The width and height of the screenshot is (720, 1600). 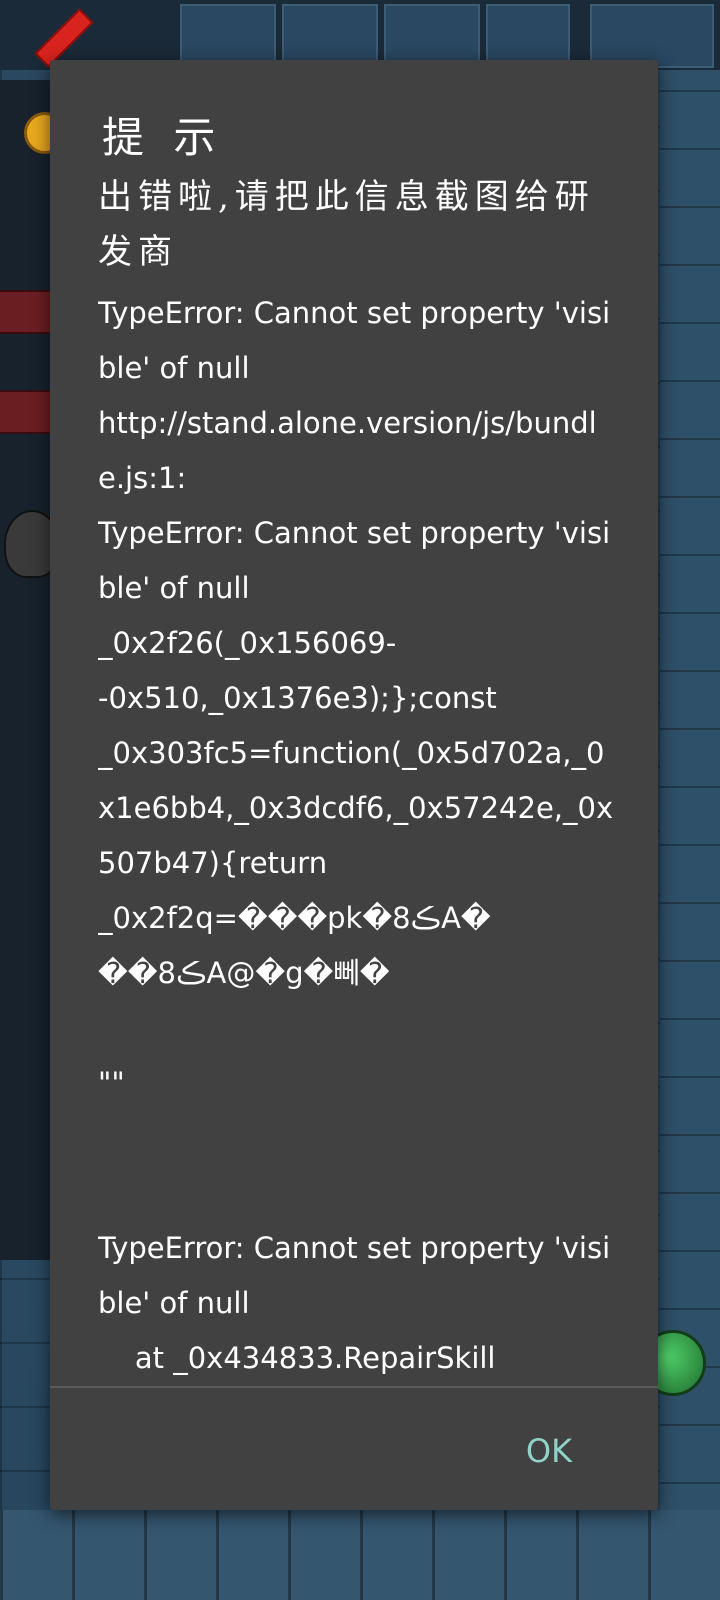 I want to click on dialog-divider, so click(x=354, y=1387).